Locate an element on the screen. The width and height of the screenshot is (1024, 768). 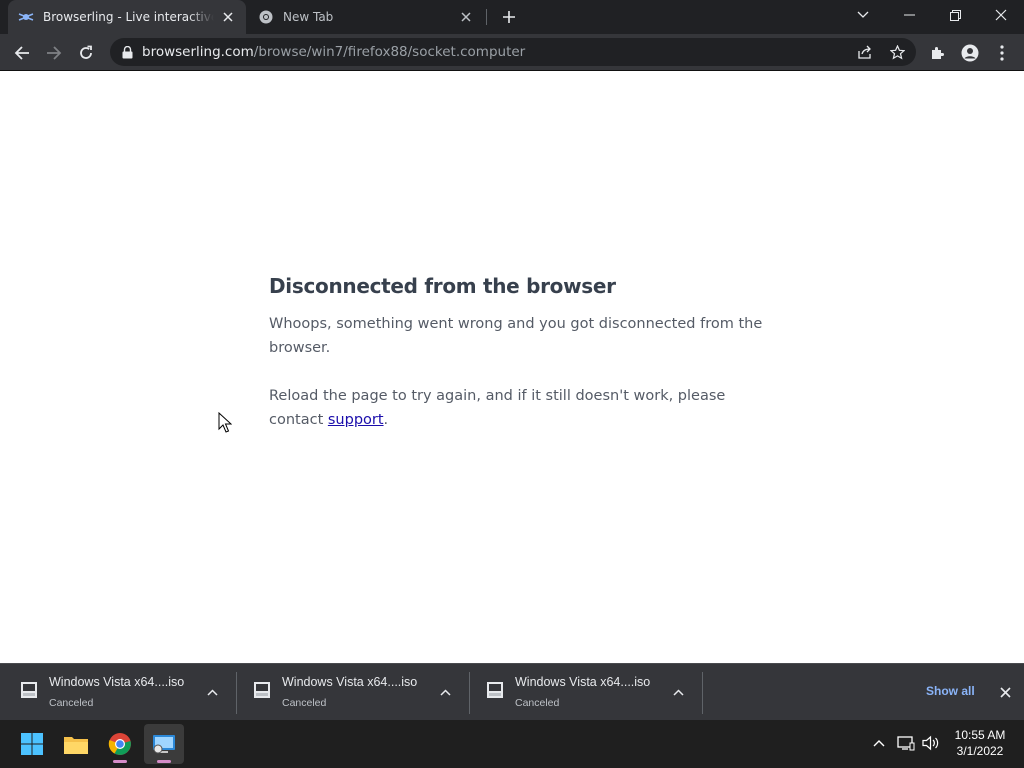
remote-desktop-icon is located at coordinates (164, 744).